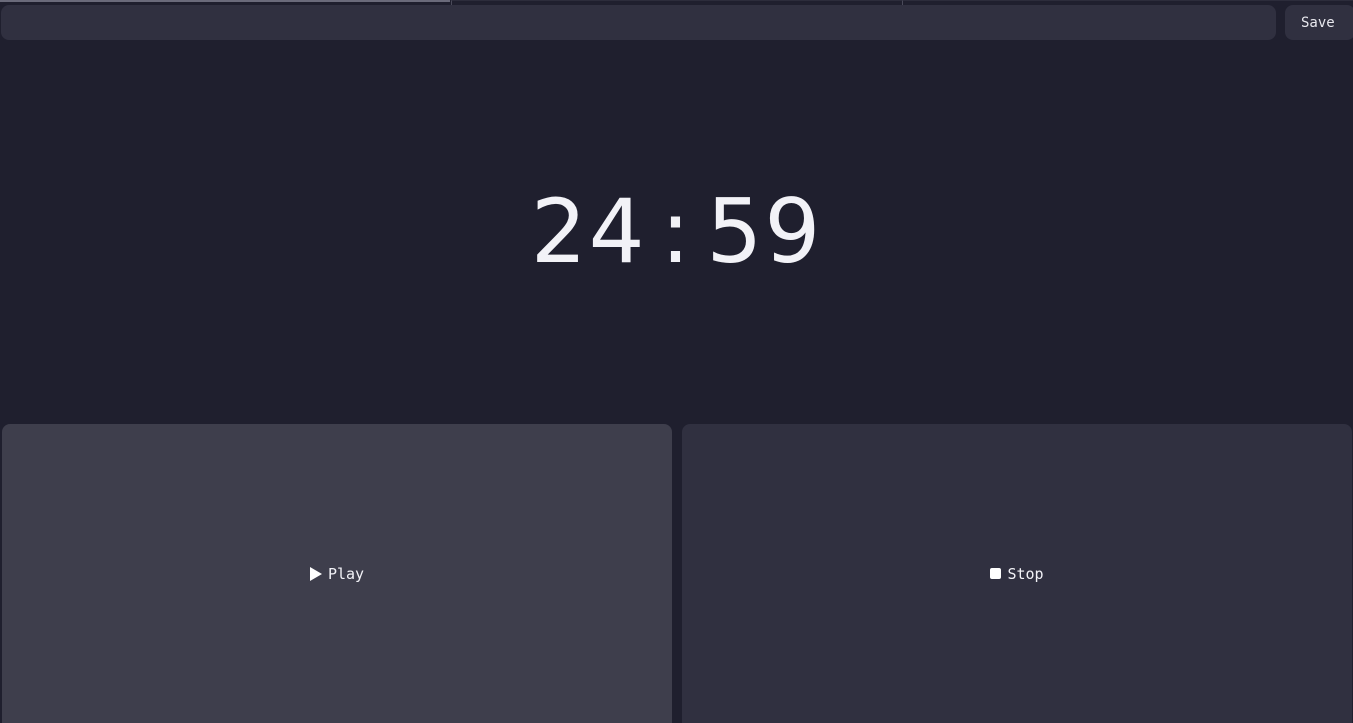 This screenshot has width=1353, height=723. What do you see at coordinates (638, 22) in the screenshot?
I see `task-input` at bounding box center [638, 22].